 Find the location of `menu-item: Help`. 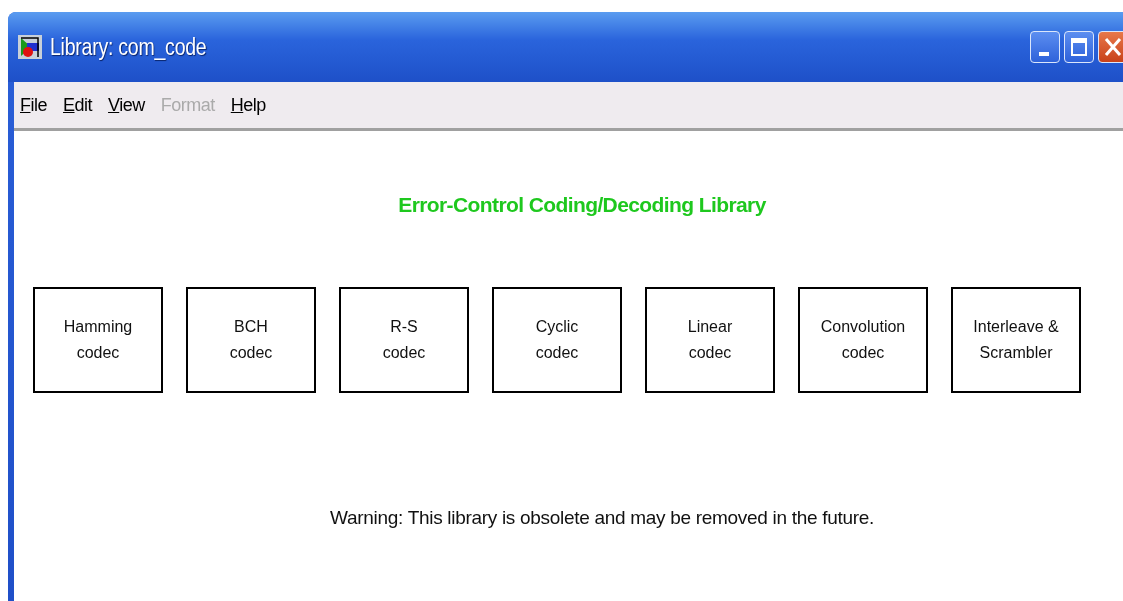

menu-item: Help is located at coordinates (248, 105).